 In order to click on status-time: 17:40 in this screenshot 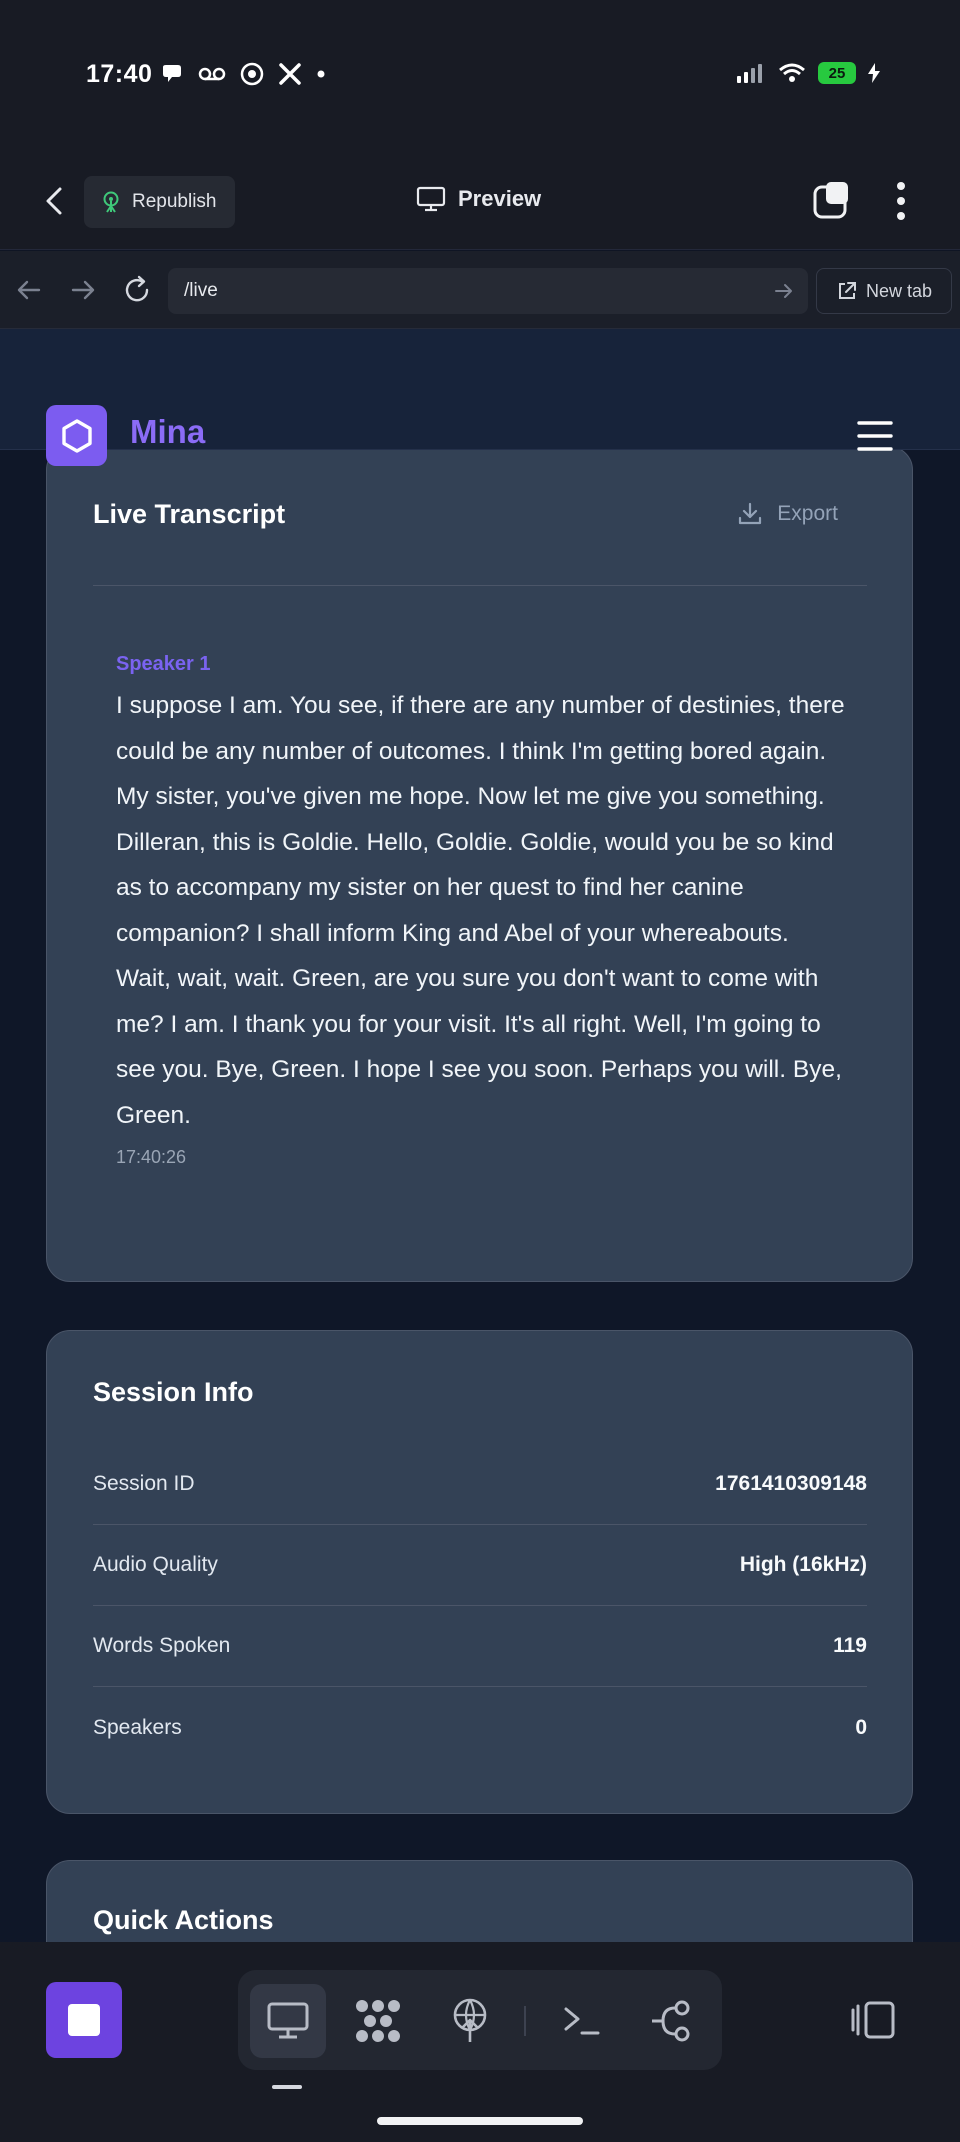, I will do `click(119, 74)`.